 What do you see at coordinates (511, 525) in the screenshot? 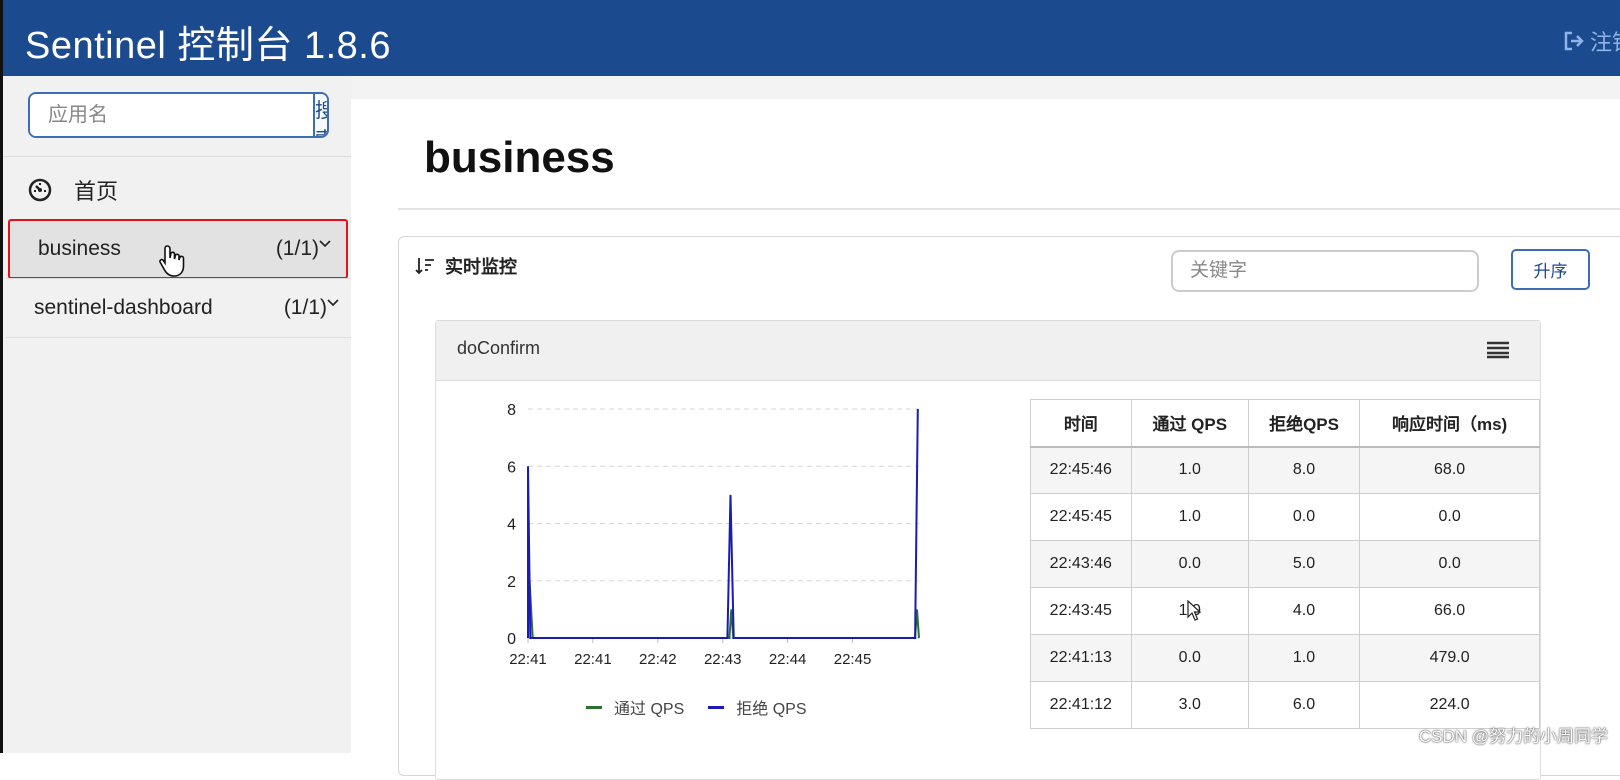
I see `y-tick-label: 4` at bounding box center [511, 525].